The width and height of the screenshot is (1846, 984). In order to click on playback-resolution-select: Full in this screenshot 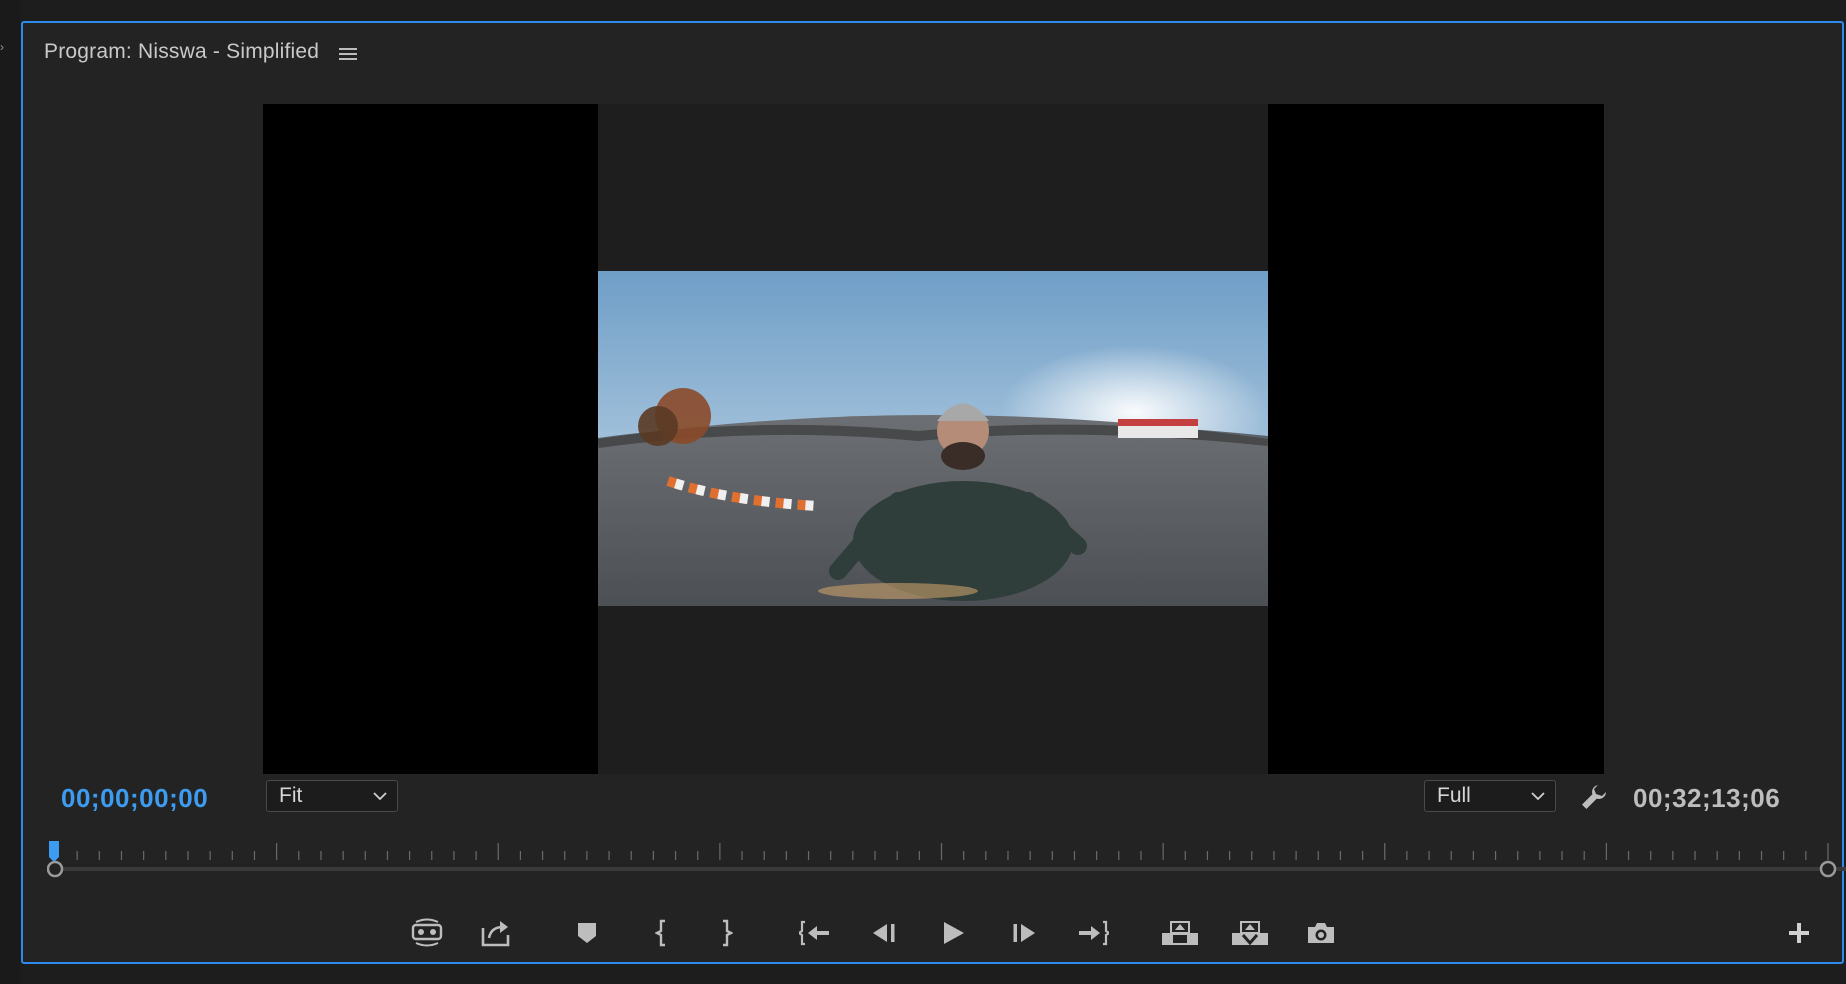, I will do `click(1490, 796)`.